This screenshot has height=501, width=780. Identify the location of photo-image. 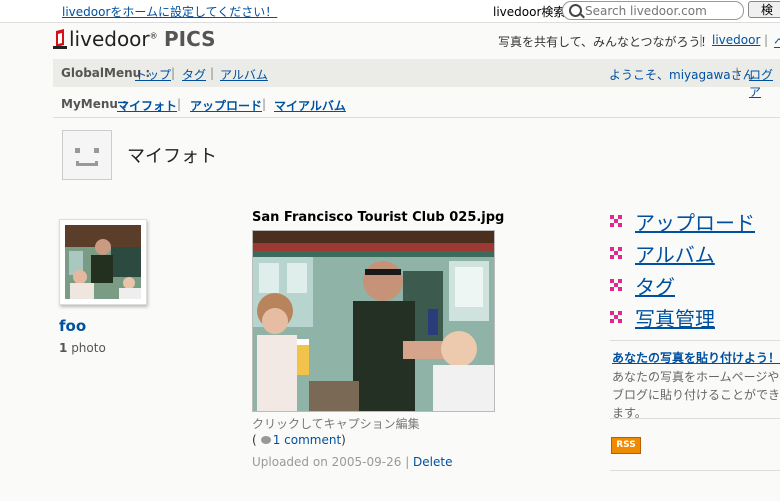
(373, 321).